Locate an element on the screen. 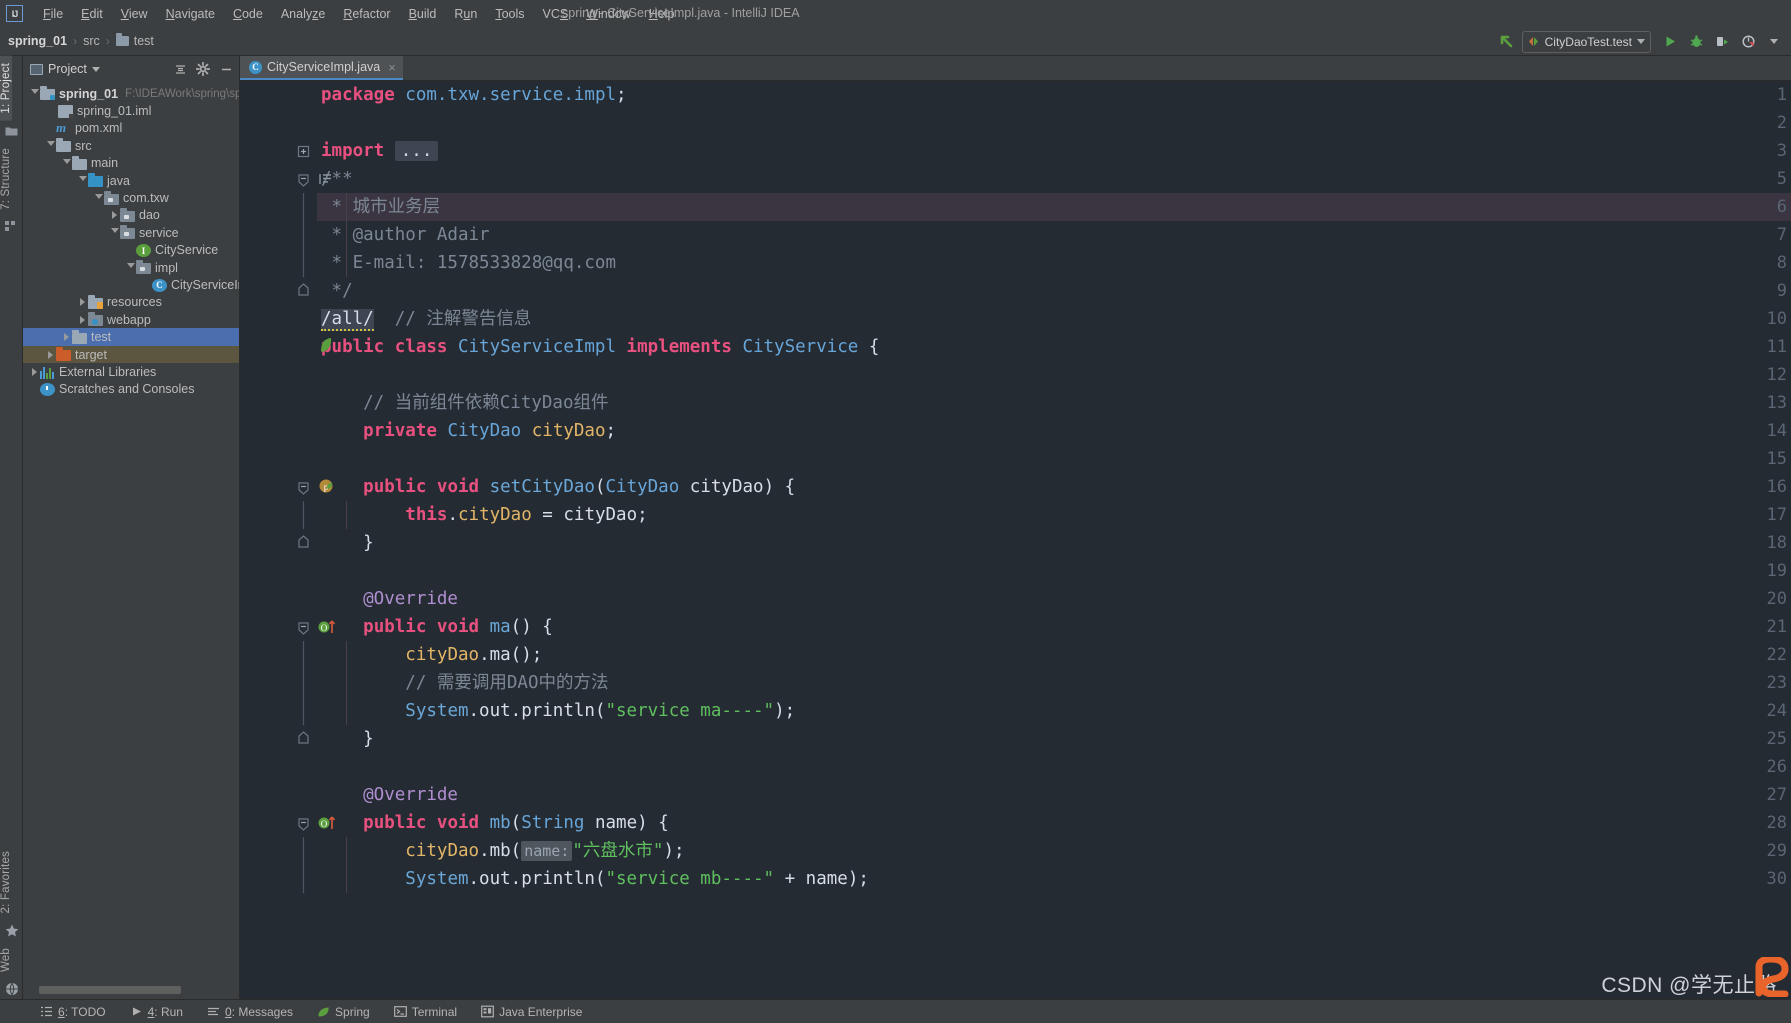 The height and width of the screenshot is (1023, 1791). sidebar-item-web: Web is located at coordinates (6, 960).